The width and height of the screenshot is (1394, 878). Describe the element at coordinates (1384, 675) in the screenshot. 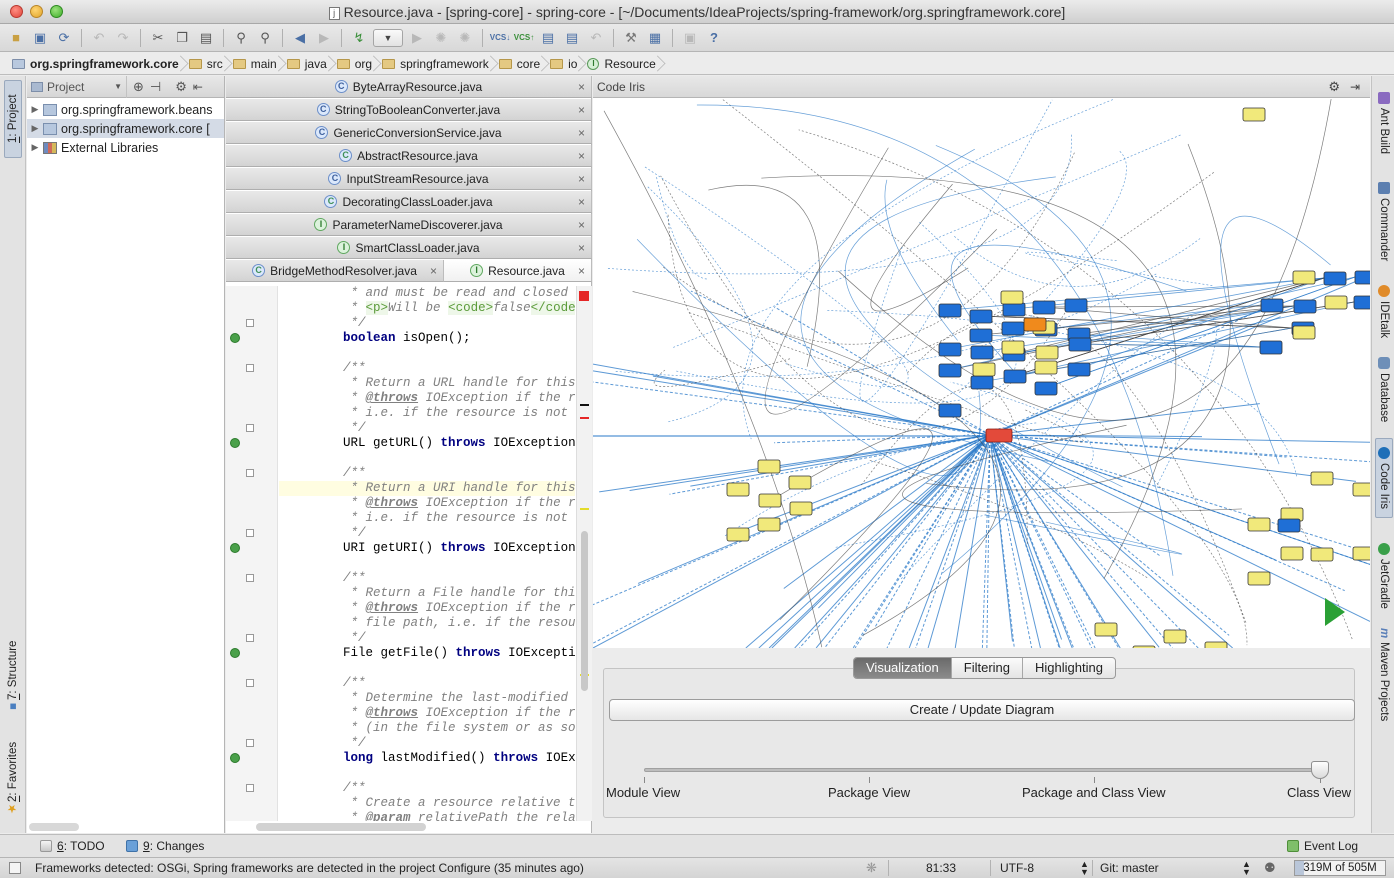

I see `maven-projects-tool-tab: m Maven Projects` at that location.